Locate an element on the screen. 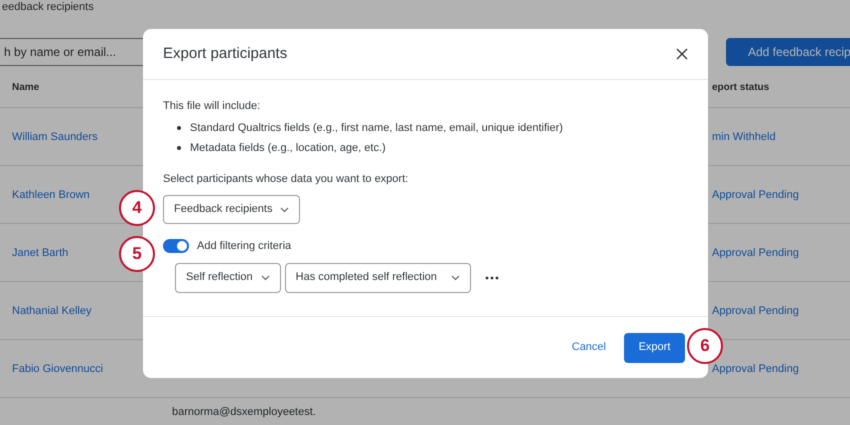 This screenshot has width=850, height=425. recipient-name-link: William Saunders is located at coordinates (55, 137).